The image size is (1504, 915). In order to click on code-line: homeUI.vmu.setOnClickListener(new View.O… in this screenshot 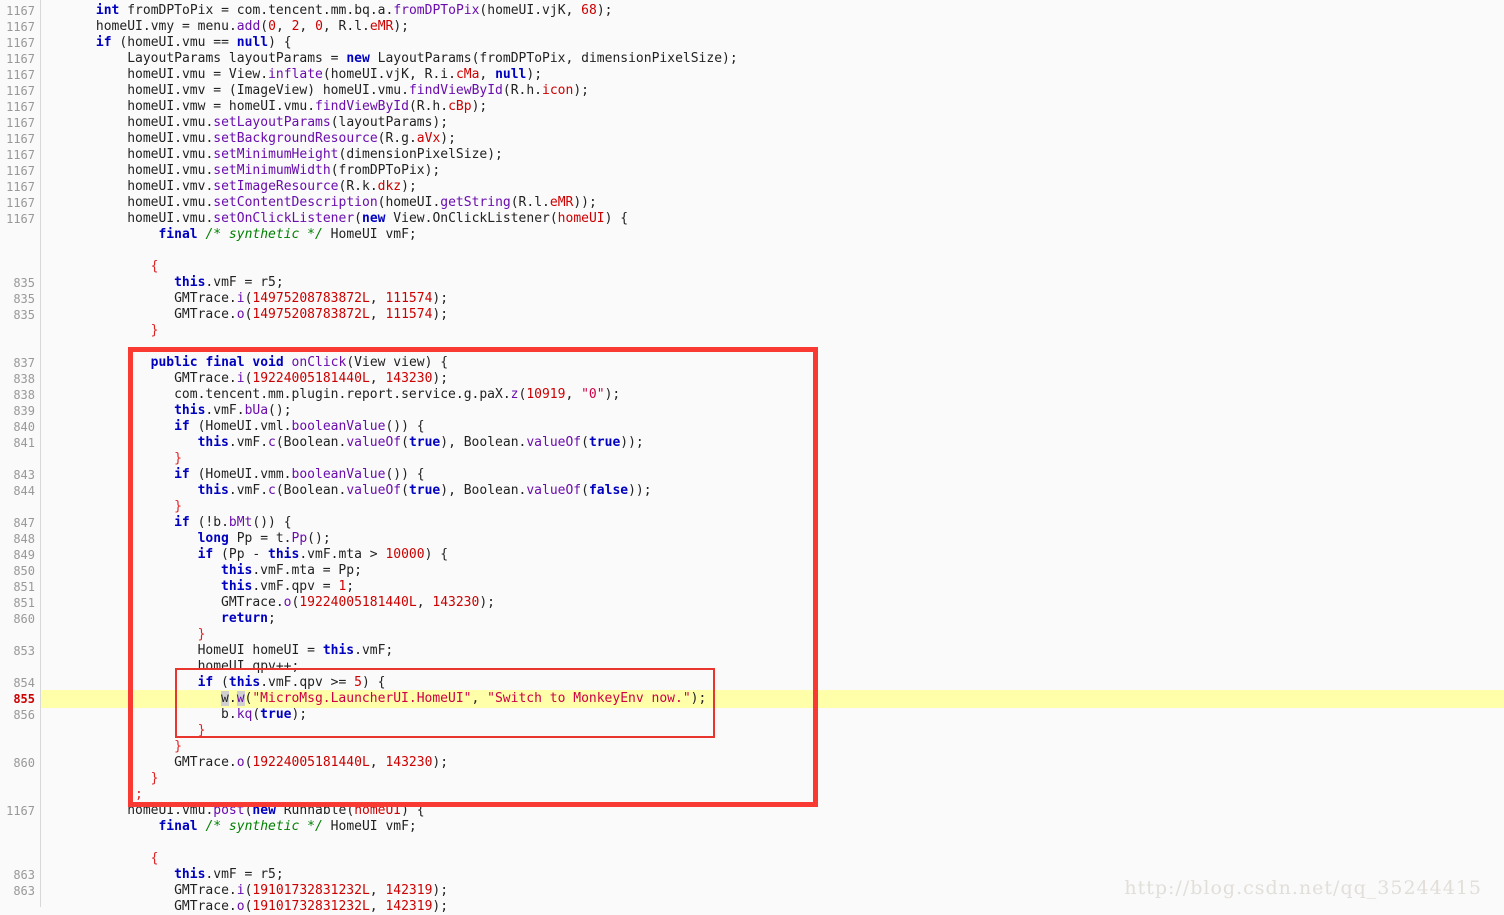, I will do `click(377, 219)`.